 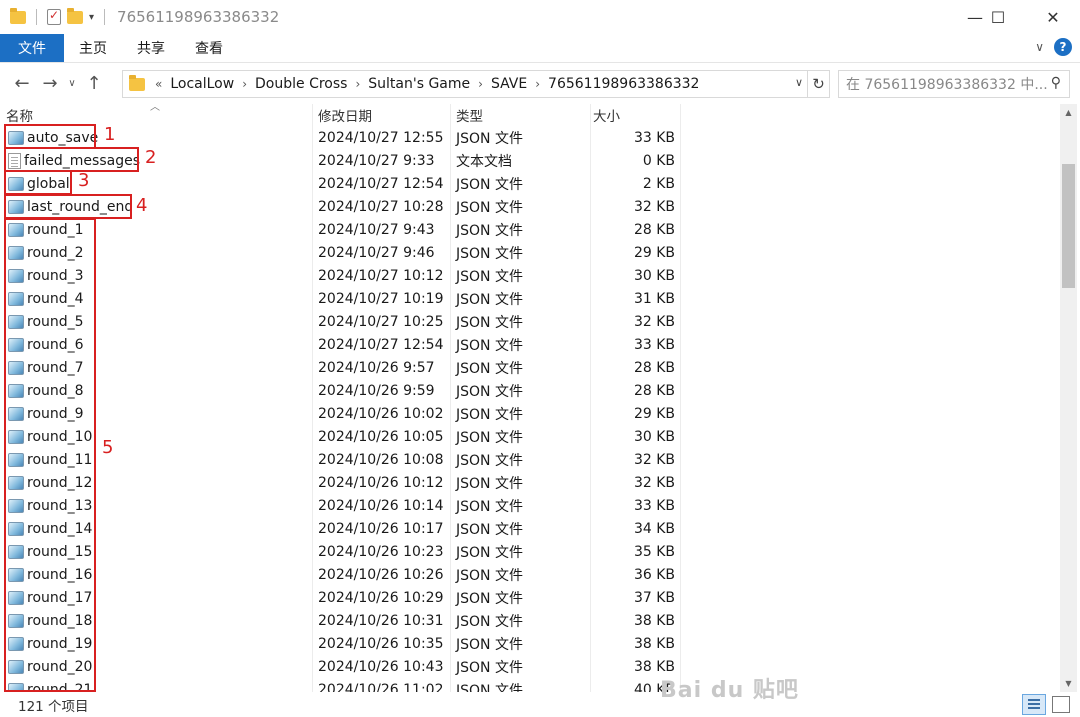 What do you see at coordinates (381, 574) in the screenshot?
I see `file-modified-date: 2024/10/26 10:26` at bounding box center [381, 574].